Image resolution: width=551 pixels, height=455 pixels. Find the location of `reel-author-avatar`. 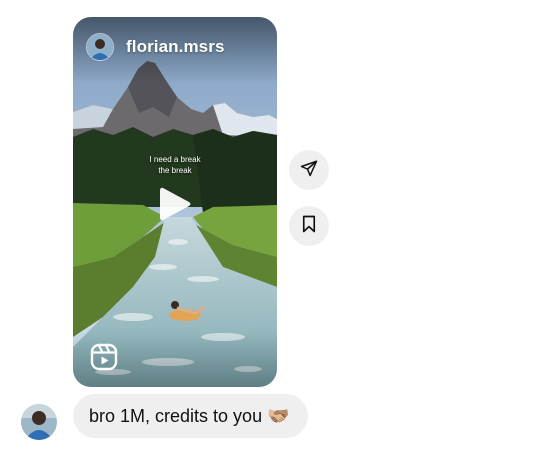

reel-author-avatar is located at coordinates (100, 47).